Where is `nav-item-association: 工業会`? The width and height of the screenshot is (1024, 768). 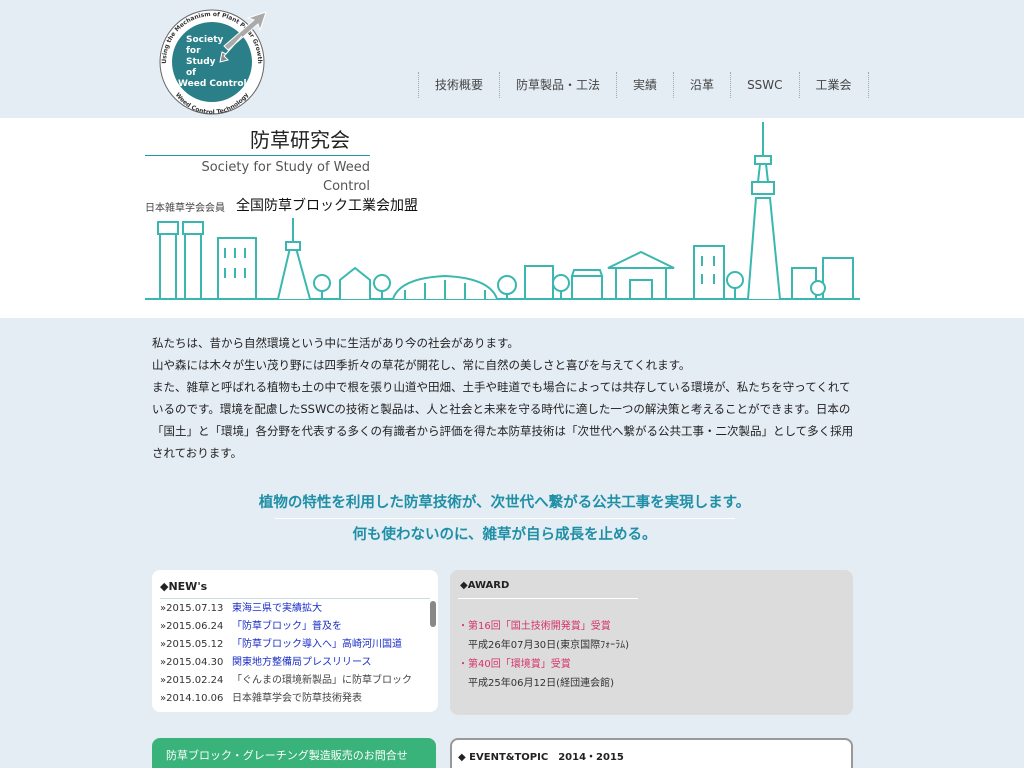 nav-item-association: 工業会 is located at coordinates (833, 85).